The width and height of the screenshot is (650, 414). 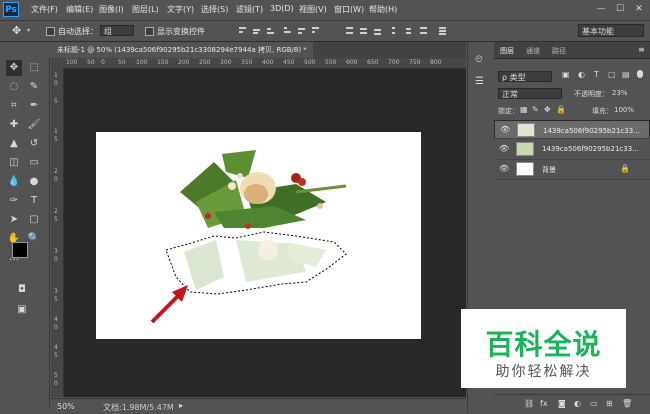 What do you see at coordinates (34, 106) in the screenshot?
I see `eyedropper-tool-icon: ✒` at bounding box center [34, 106].